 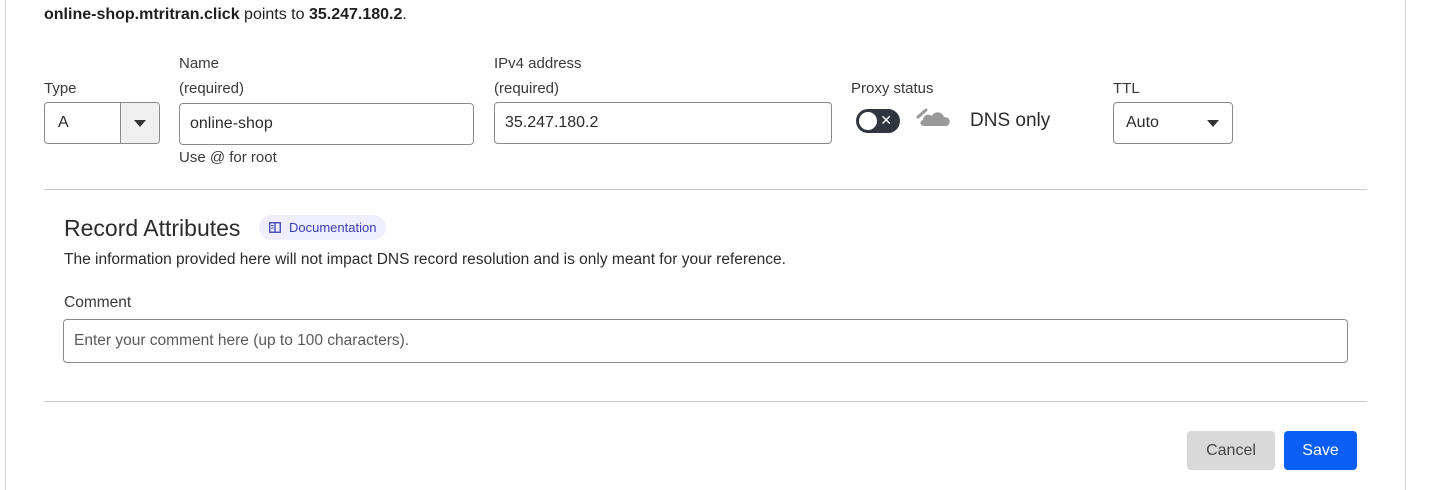 I want to click on ipv4-label: IPv4 address, so click(x=538, y=63).